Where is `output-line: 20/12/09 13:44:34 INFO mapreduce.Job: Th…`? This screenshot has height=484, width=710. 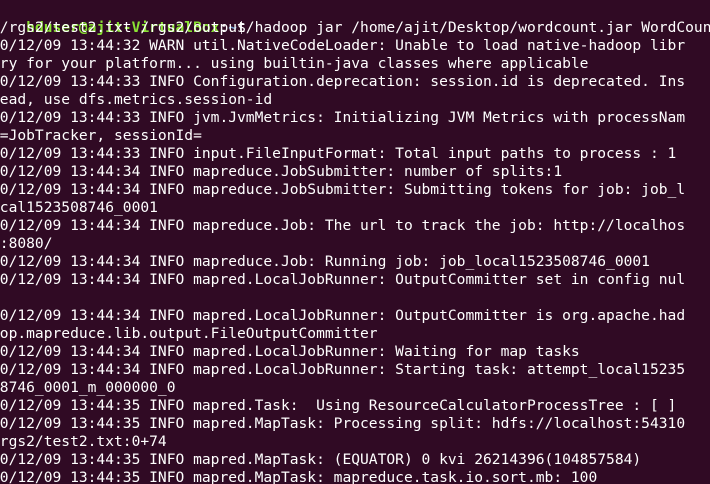 output-line: 20/12/09 13:44:34 INFO mapreduce.Job: Th… is located at coordinates (343, 225).